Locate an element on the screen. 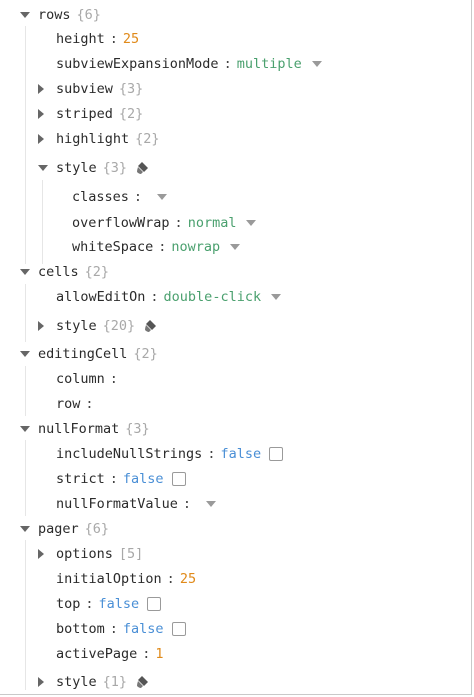 The width and height of the screenshot is (474, 697). tree-node-rows-style: style {3} is located at coordinates (75, 168).